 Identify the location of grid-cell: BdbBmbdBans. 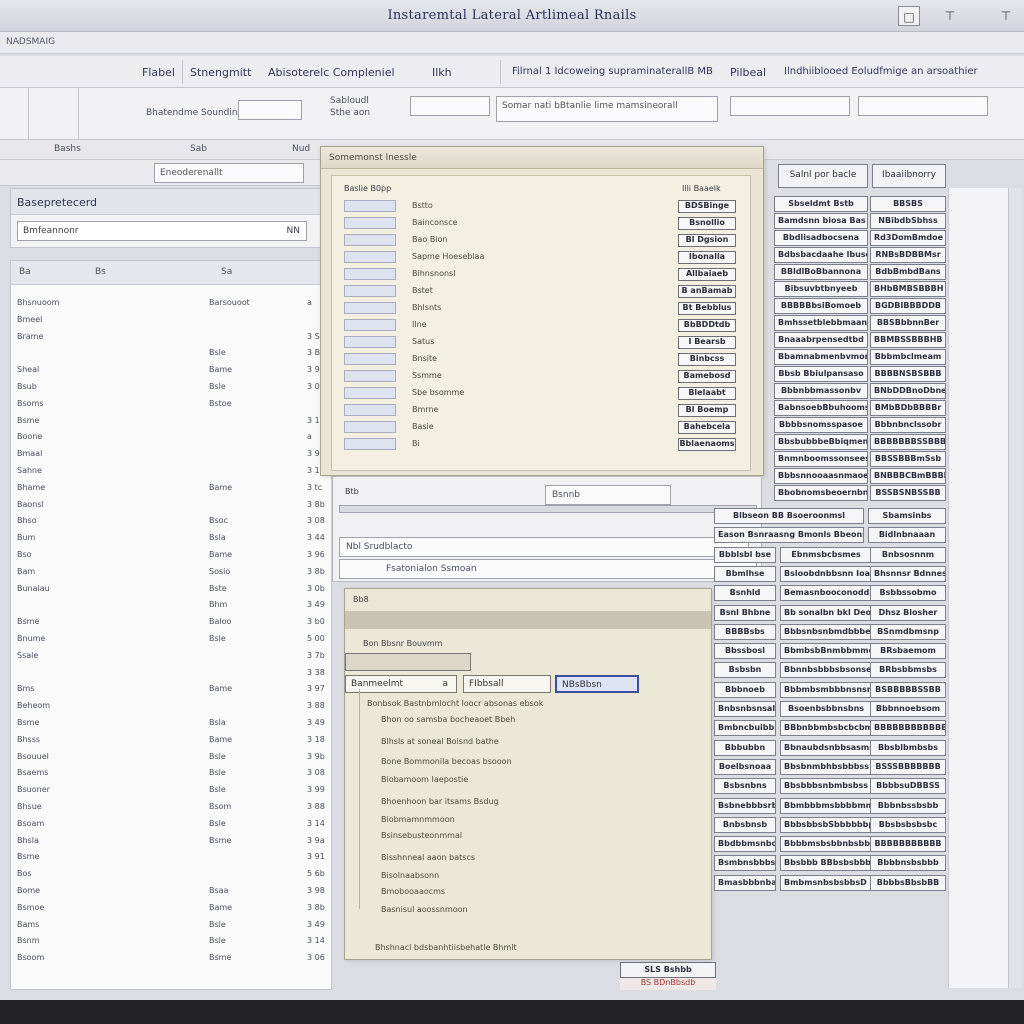
(908, 272).